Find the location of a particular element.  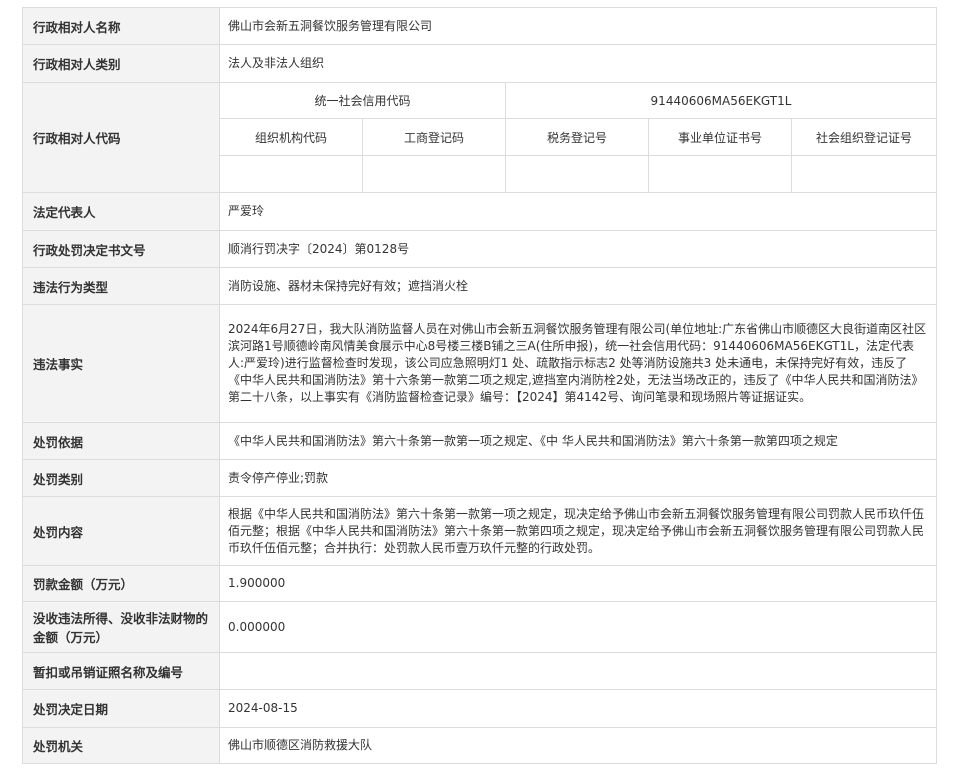

social-org-value is located at coordinates (864, 174).